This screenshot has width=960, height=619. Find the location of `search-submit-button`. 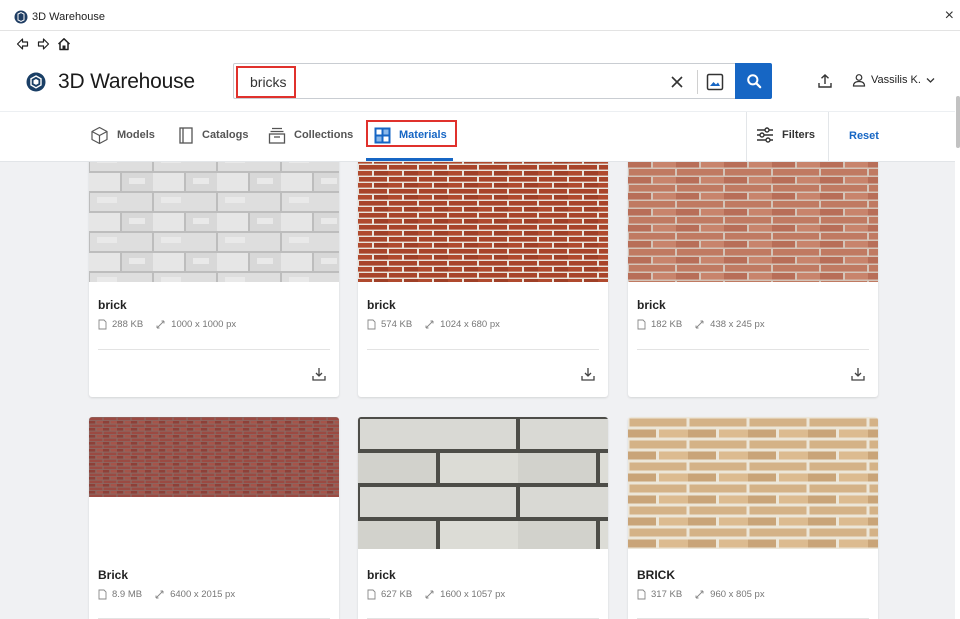

search-submit-button is located at coordinates (753, 81).